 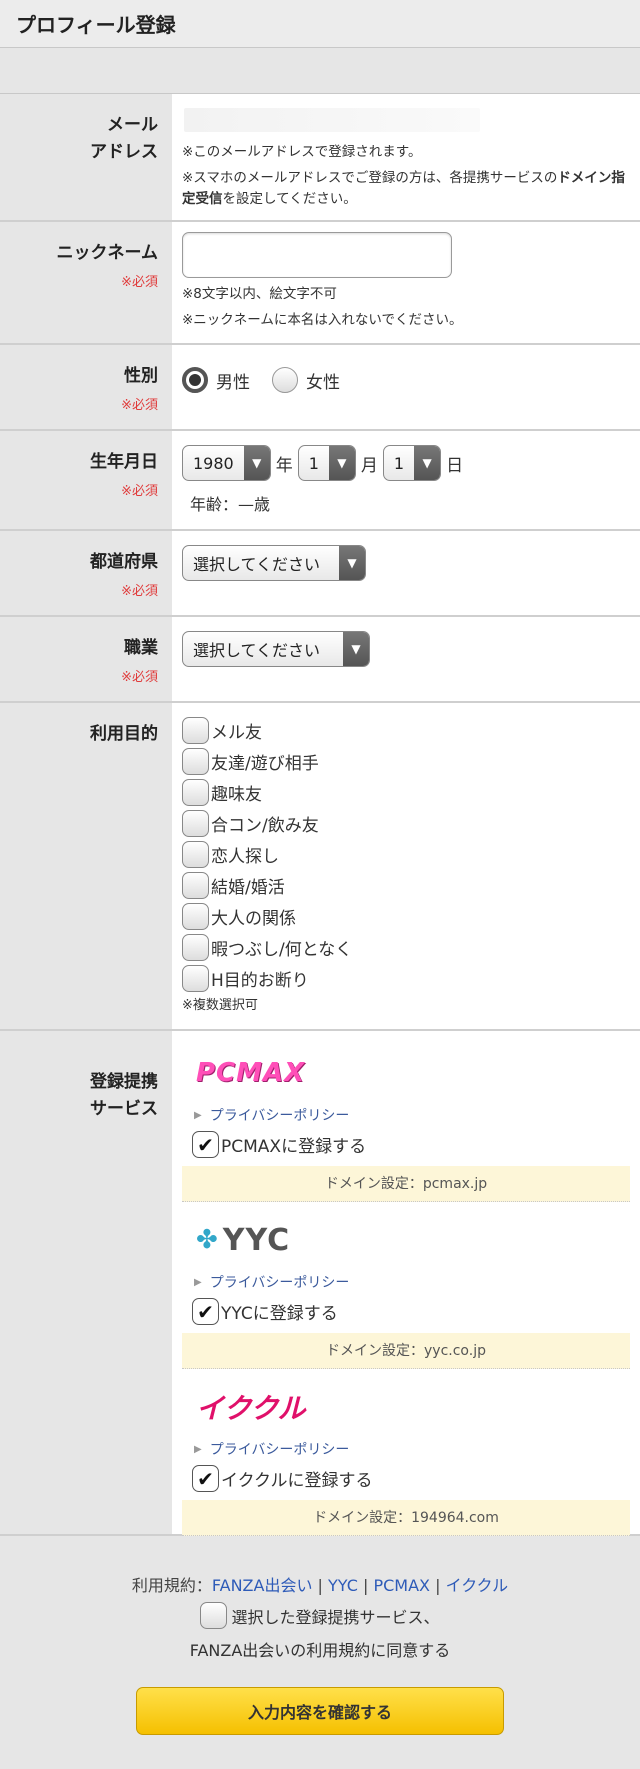 I want to click on ikukuru-register-checkbox: ✔ イククルに登録する, so click(x=411, y=1478).